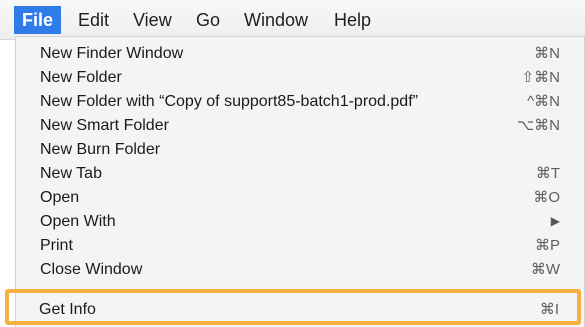 Image resolution: width=585 pixels, height=327 pixels. What do you see at coordinates (300, 198) in the screenshot?
I see `menu-item-open: Open ⌘O` at bounding box center [300, 198].